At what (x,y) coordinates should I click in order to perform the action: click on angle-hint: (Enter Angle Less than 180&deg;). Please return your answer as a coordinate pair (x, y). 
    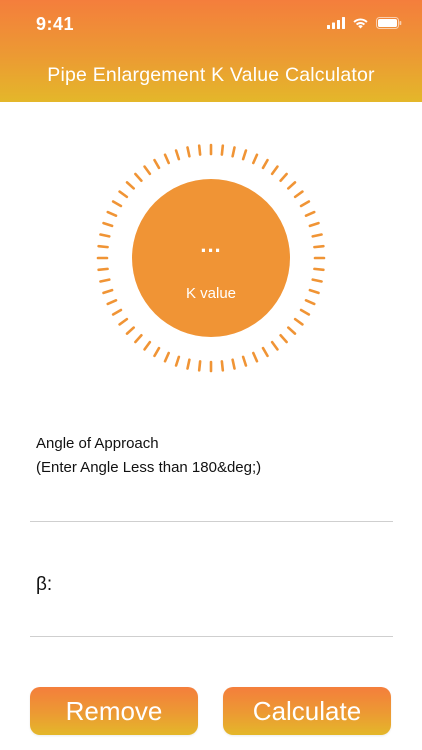
    Looking at the image, I should click on (149, 467).